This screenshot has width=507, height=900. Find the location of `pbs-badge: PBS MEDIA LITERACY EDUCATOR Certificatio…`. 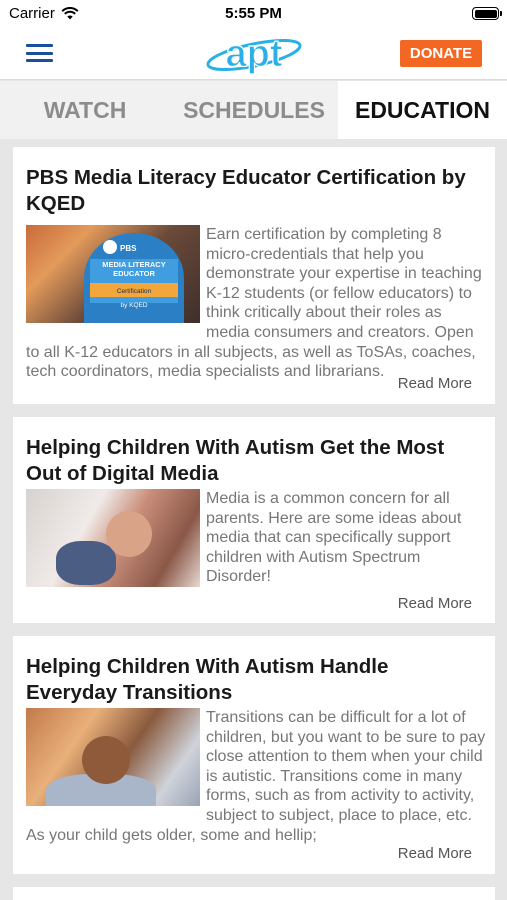

pbs-badge: PBS MEDIA LITERACY EDUCATOR Certificatio… is located at coordinates (134, 274).